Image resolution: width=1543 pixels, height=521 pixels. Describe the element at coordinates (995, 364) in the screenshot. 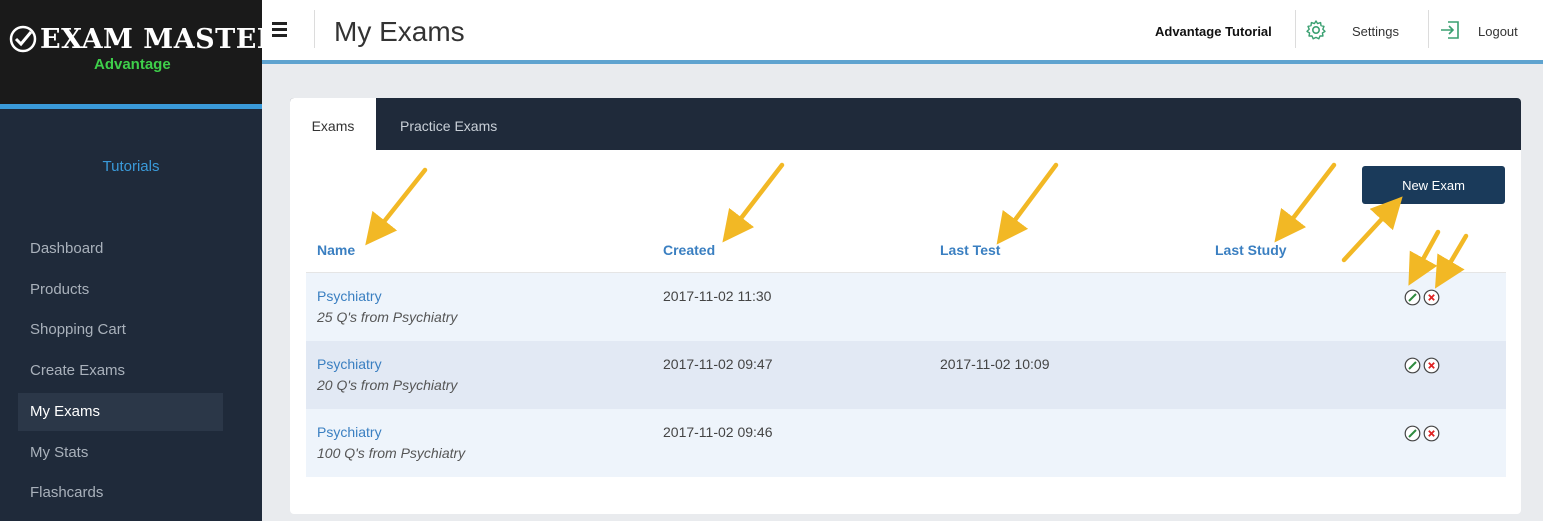

I see `exam-last-test: 2017-11-02 10:09` at that location.